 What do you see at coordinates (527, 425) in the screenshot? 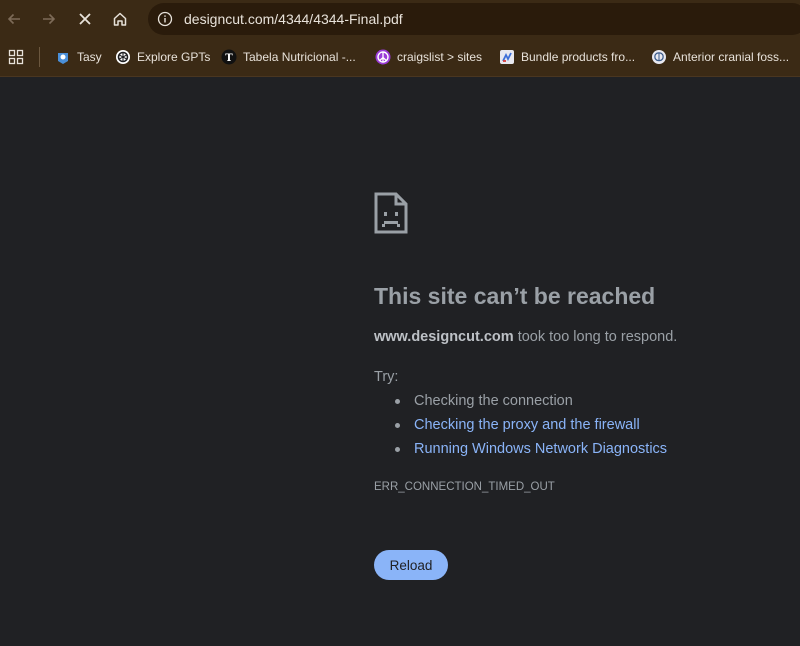
I see `proxy-firewall-link: Checking the proxy and the firewall` at bounding box center [527, 425].